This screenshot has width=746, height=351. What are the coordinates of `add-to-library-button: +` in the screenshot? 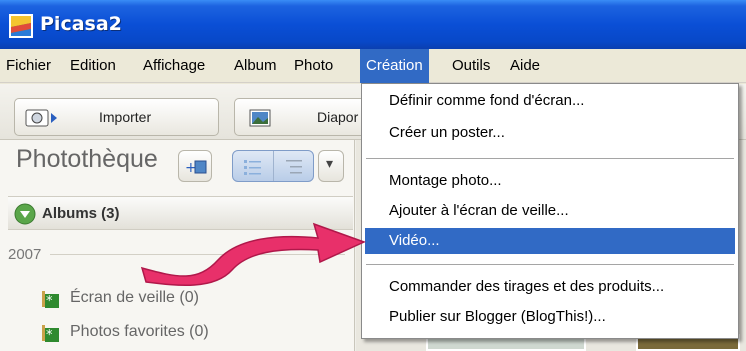 It's located at (195, 166).